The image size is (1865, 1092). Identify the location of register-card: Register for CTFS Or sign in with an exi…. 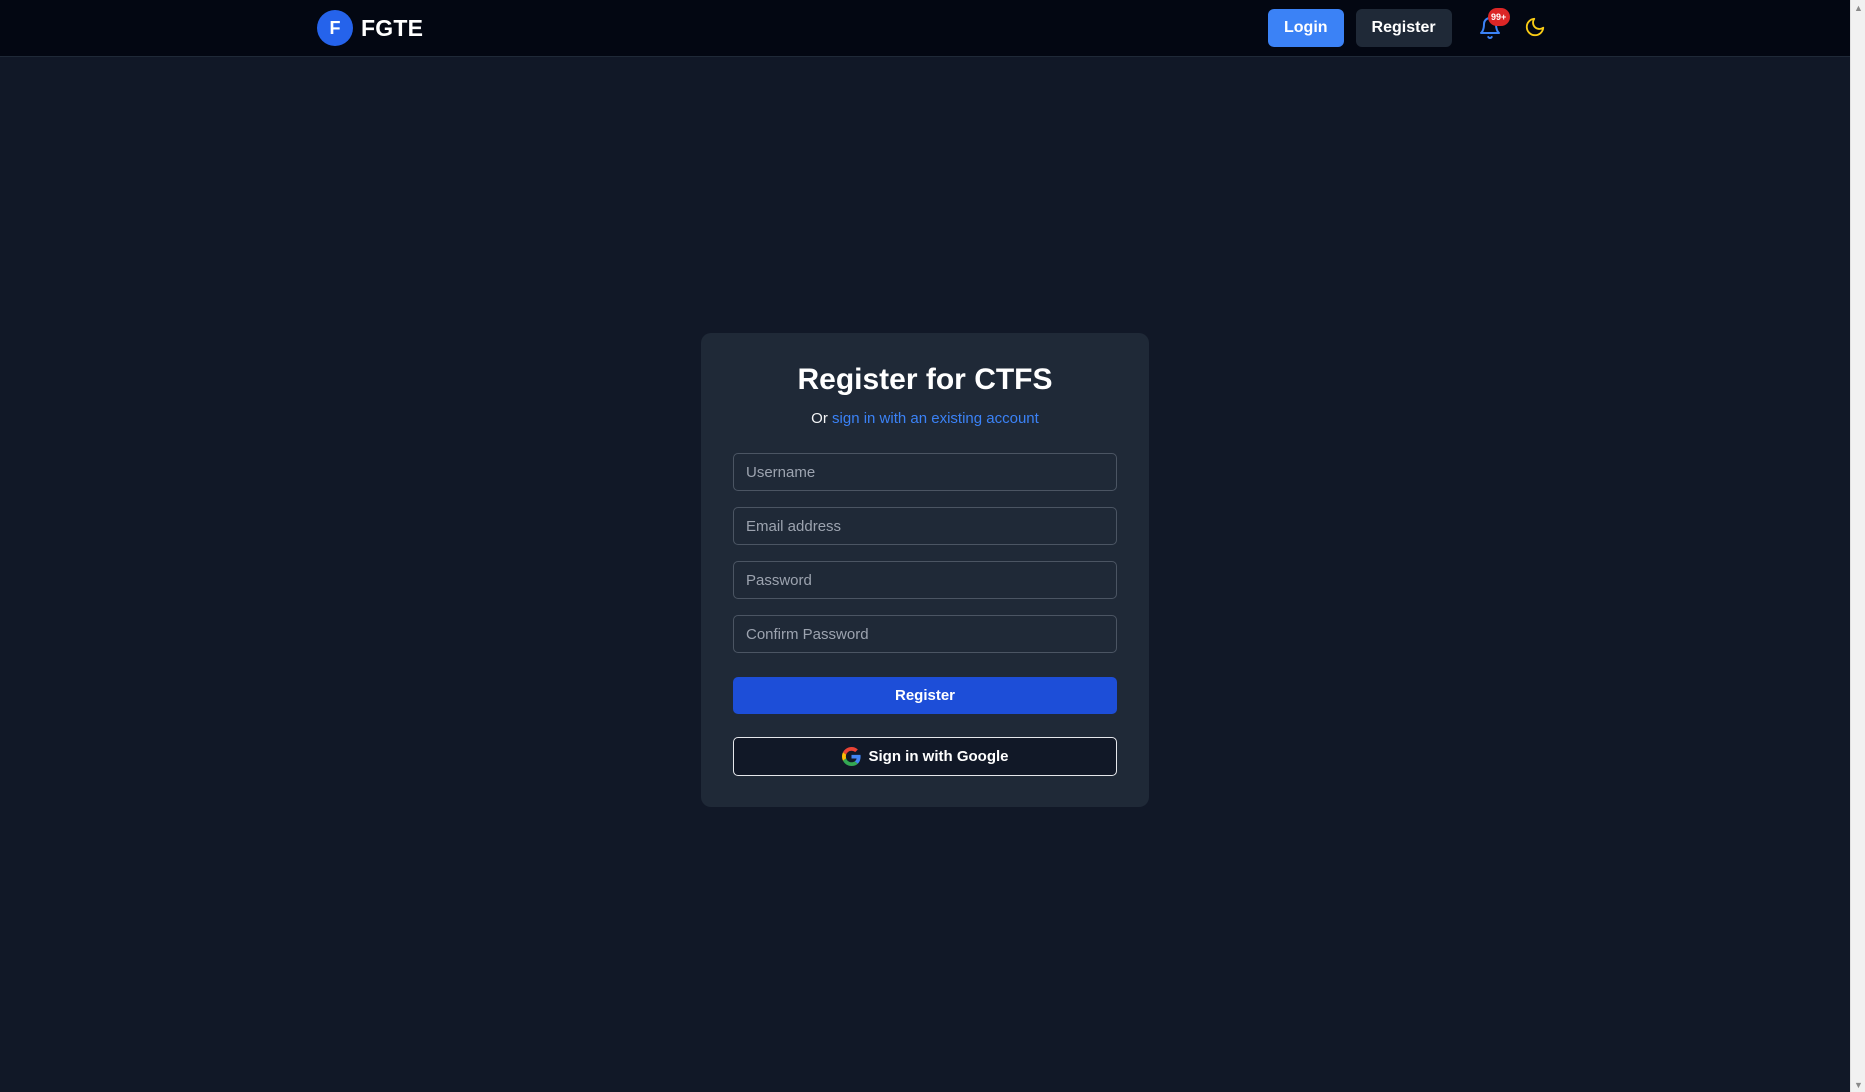
(925, 570).